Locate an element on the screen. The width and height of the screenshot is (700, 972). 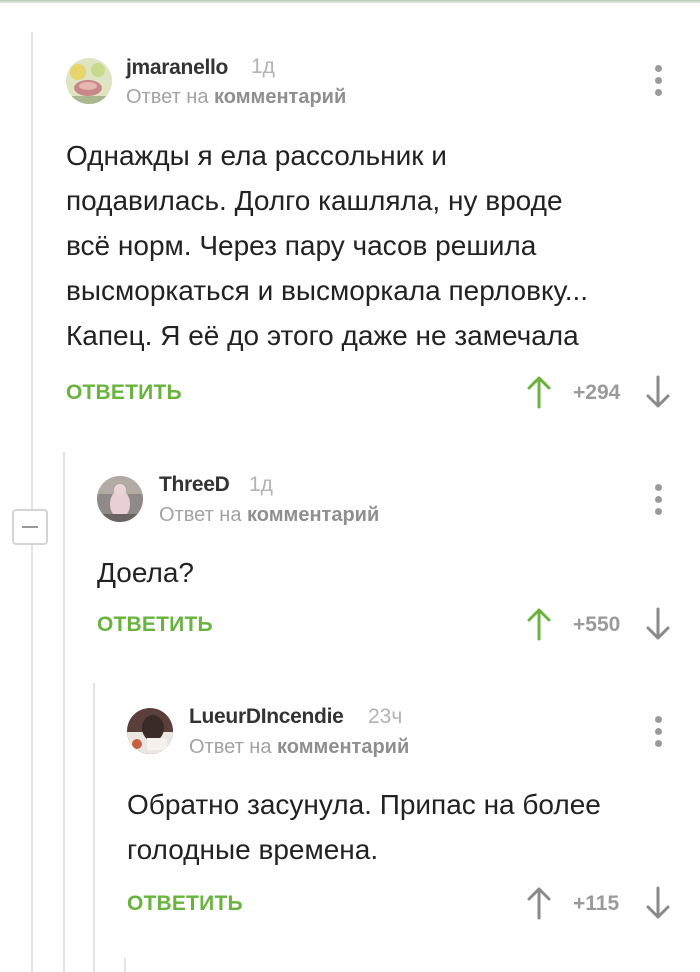
comment-text-line: всё норм. Через пару часов решила is located at coordinates (301, 245).